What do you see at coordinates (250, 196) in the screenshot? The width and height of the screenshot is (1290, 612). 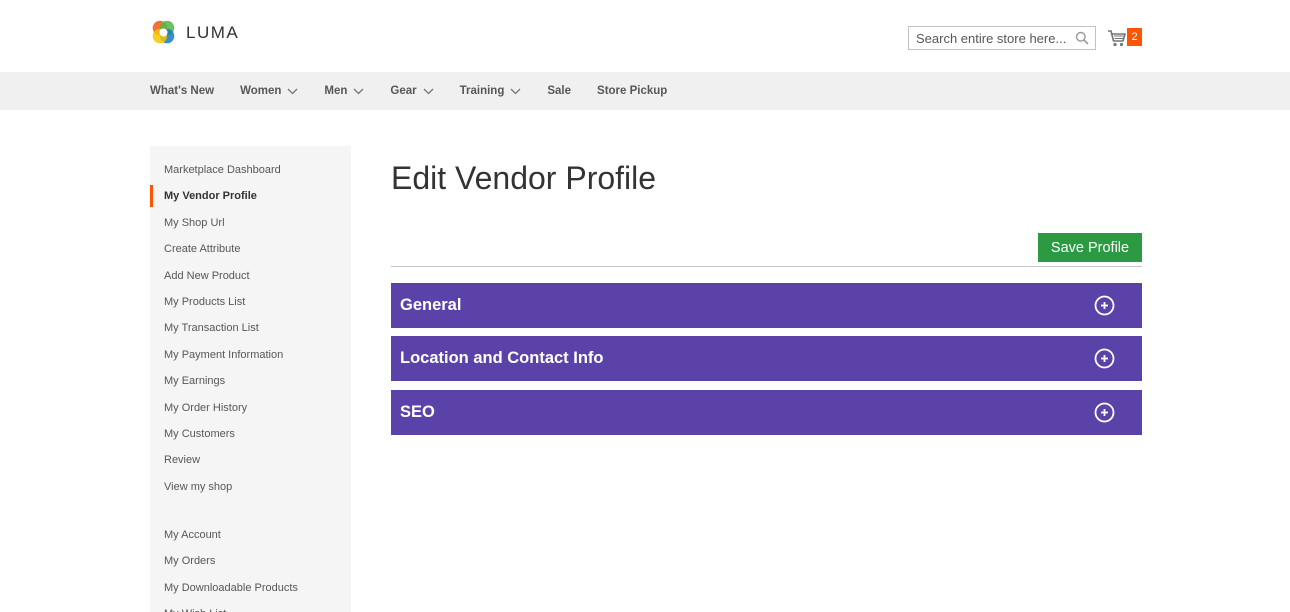 I see `sidebar-item-my-vendor-profile: My Vendor Profile` at bounding box center [250, 196].